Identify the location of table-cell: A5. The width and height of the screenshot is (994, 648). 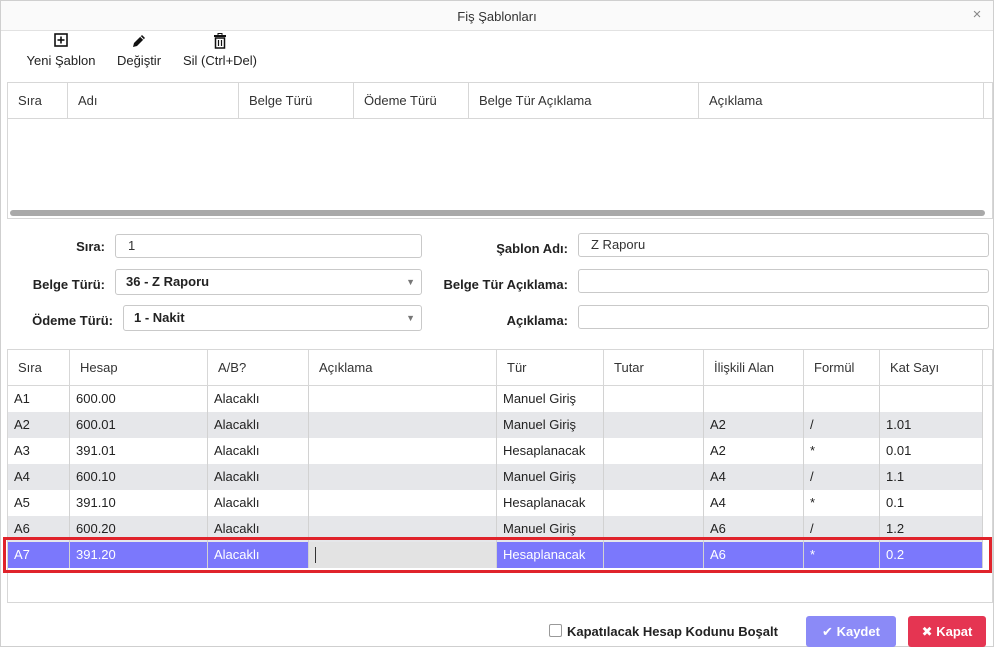
(39, 503).